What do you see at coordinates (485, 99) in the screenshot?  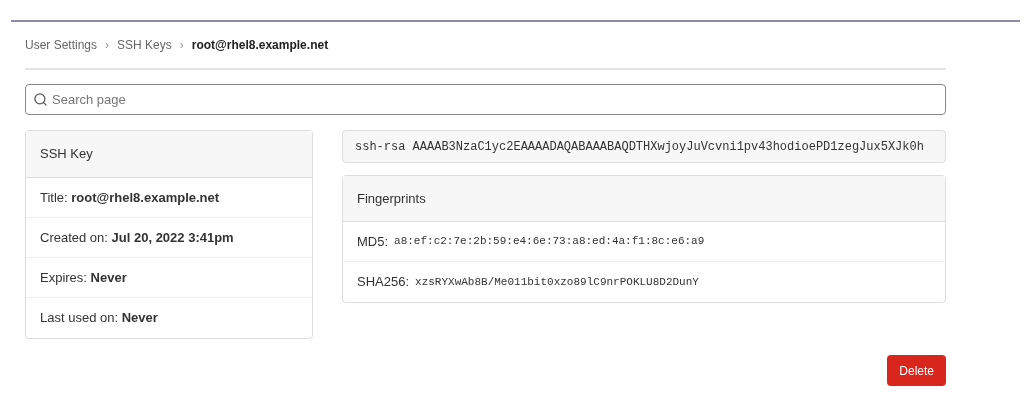 I see `search-field: Search page` at bounding box center [485, 99].